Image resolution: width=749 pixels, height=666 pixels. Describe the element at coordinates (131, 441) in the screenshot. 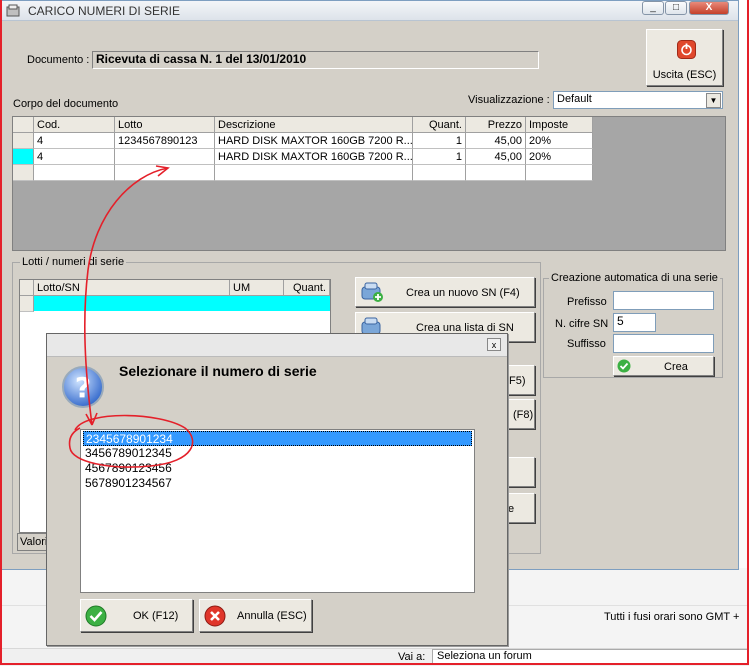

I see `annotation-circle` at that location.